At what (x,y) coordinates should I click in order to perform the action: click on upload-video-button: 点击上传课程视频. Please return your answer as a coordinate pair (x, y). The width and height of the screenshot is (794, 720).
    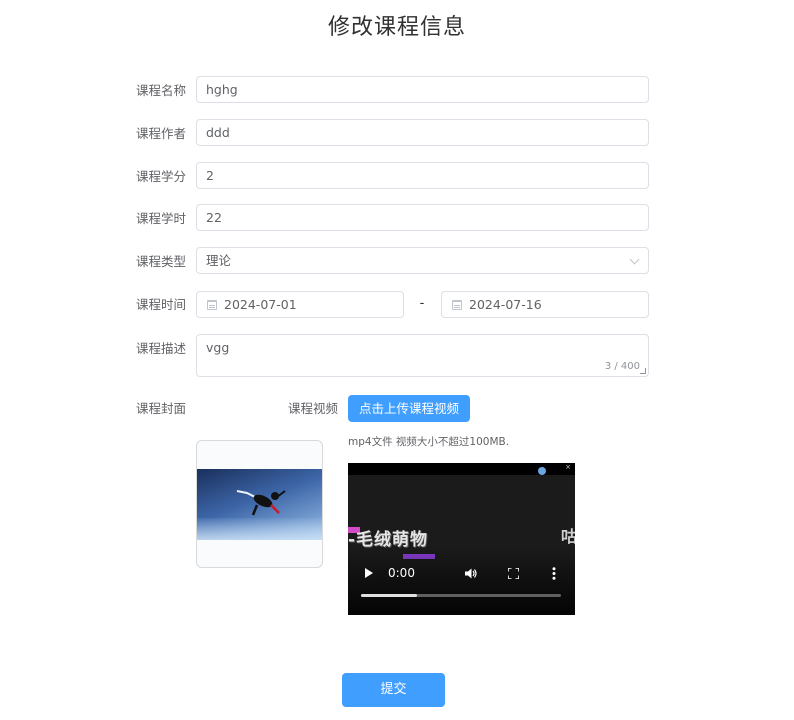
    Looking at the image, I should click on (409, 408).